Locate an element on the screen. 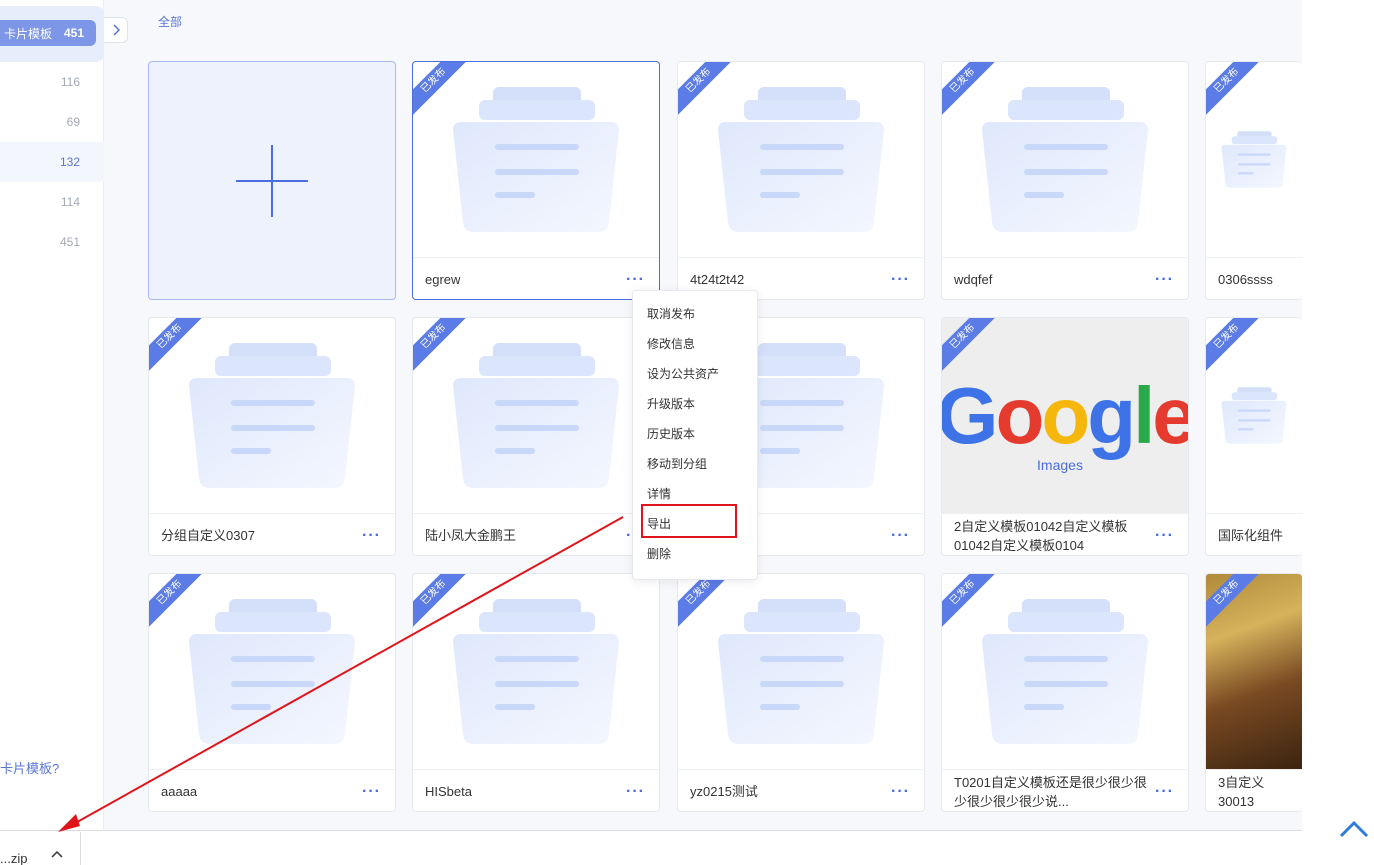 The width and height of the screenshot is (1374, 865). menu-item-history-version: 历史版本 is located at coordinates (695, 434).